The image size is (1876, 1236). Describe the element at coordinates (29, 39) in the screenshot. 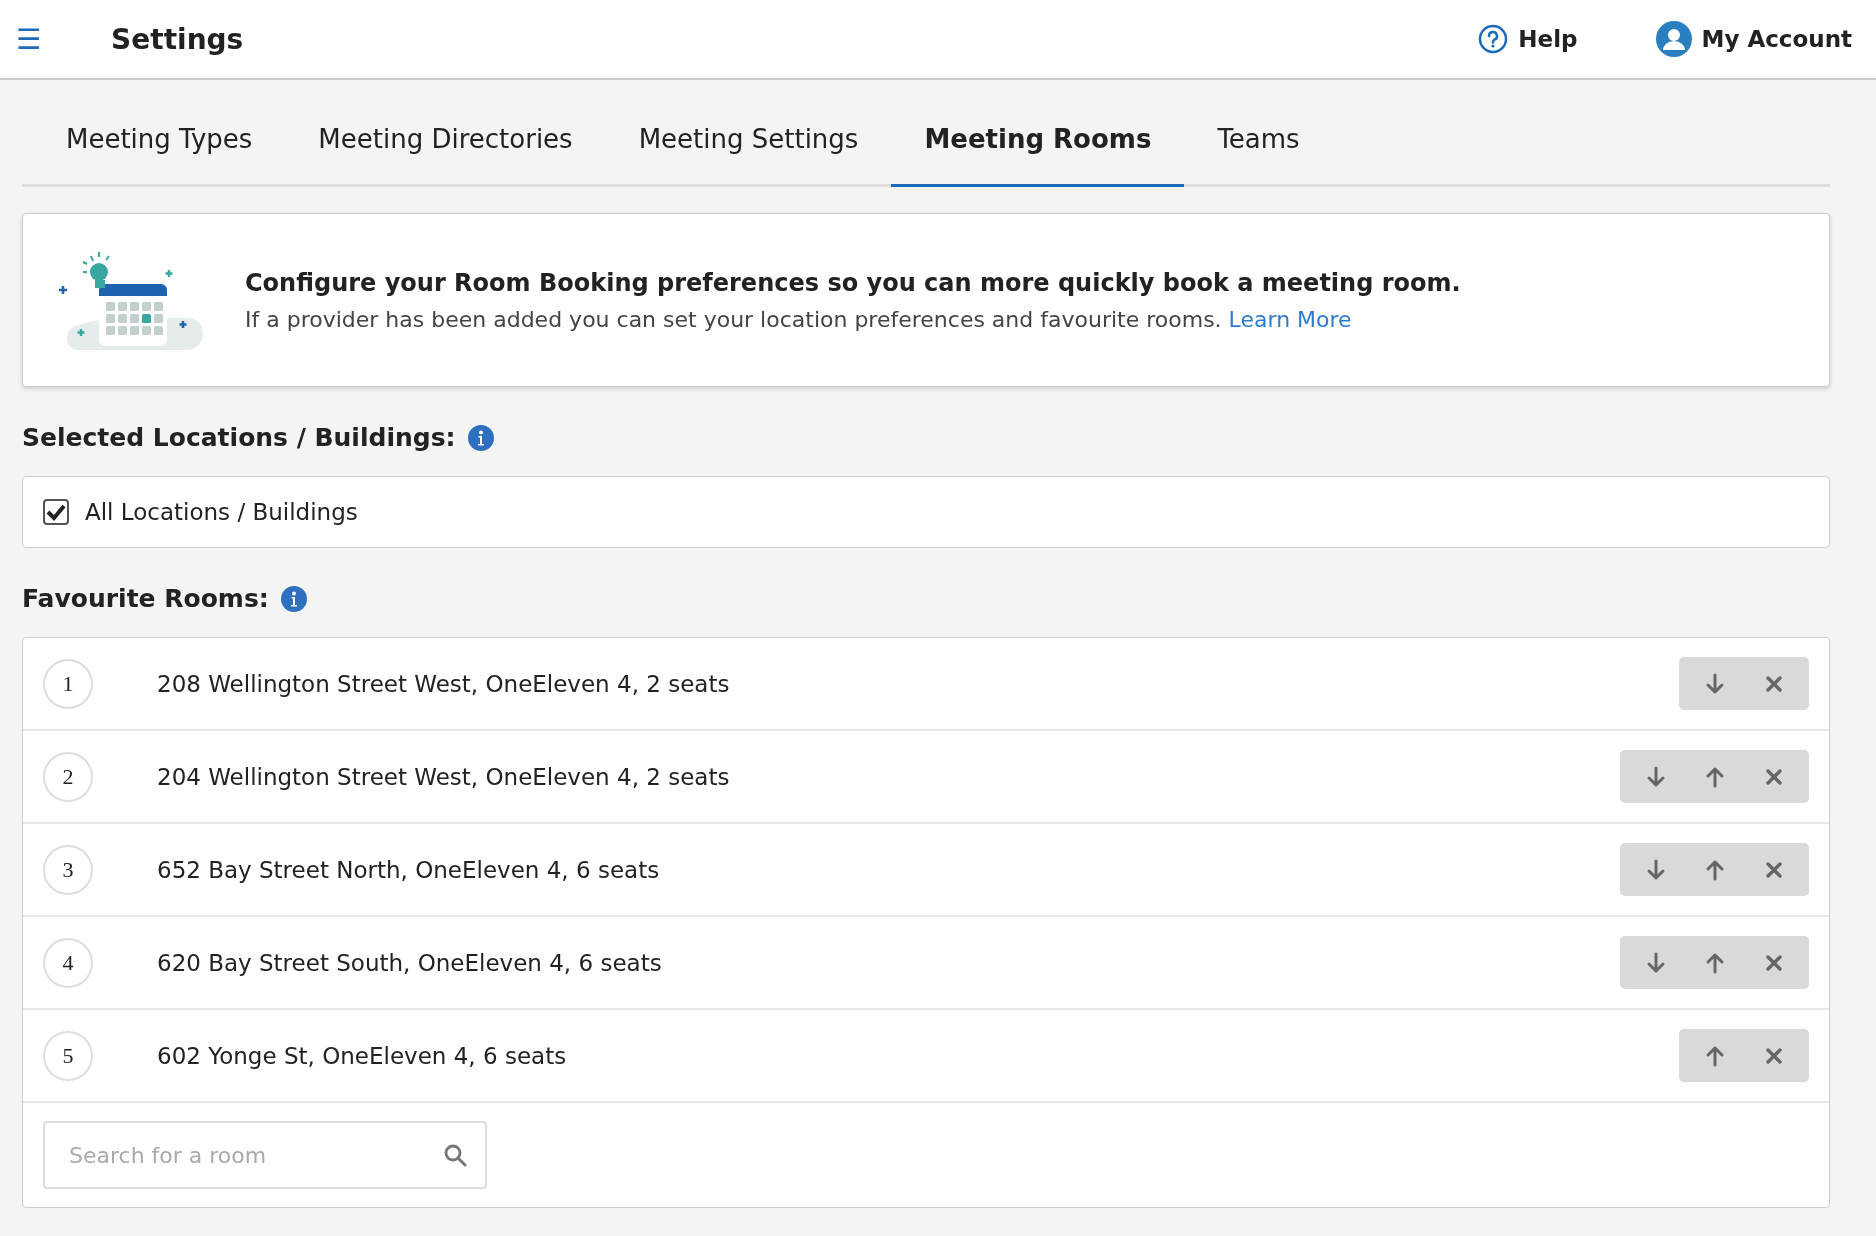

I see `menu-button: ☰` at that location.